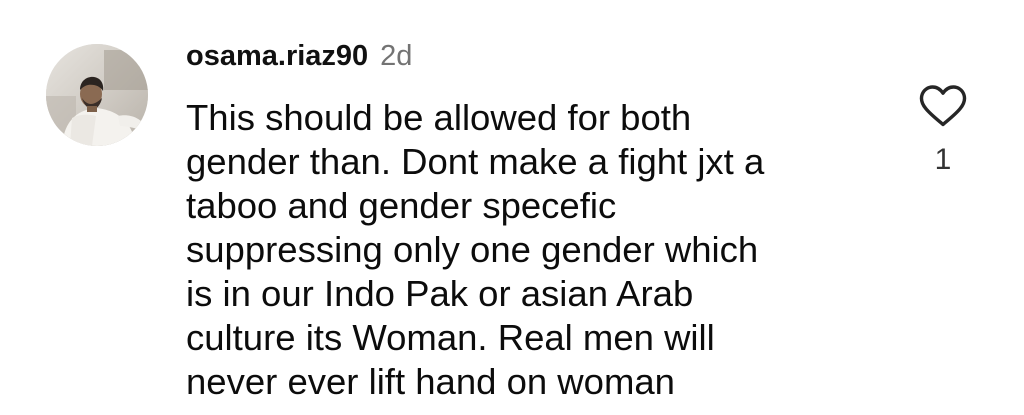 This screenshot has width=1024, height=415. What do you see at coordinates (475, 161) in the screenshot?
I see `comment-text-line: gender than. Dont make a fight jxt a` at bounding box center [475, 161].